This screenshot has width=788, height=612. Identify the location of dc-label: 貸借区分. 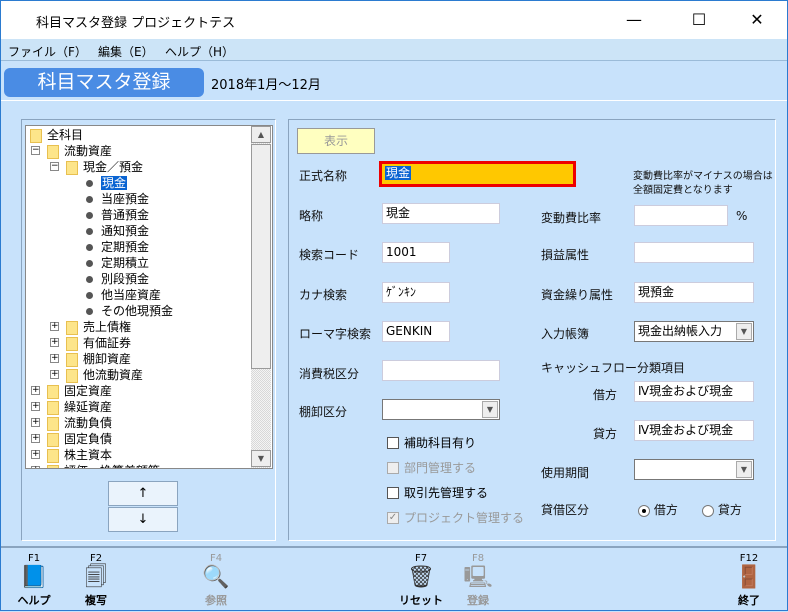
(565, 510).